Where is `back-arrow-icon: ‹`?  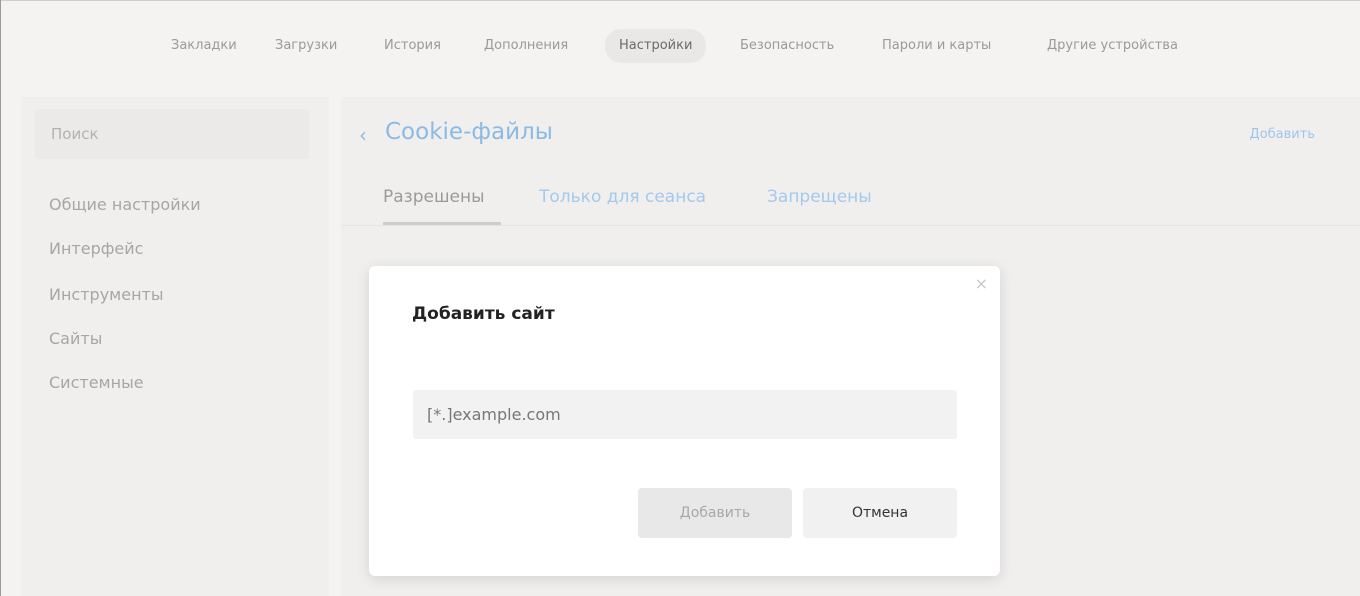
back-arrow-icon: ‹ is located at coordinates (363, 135).